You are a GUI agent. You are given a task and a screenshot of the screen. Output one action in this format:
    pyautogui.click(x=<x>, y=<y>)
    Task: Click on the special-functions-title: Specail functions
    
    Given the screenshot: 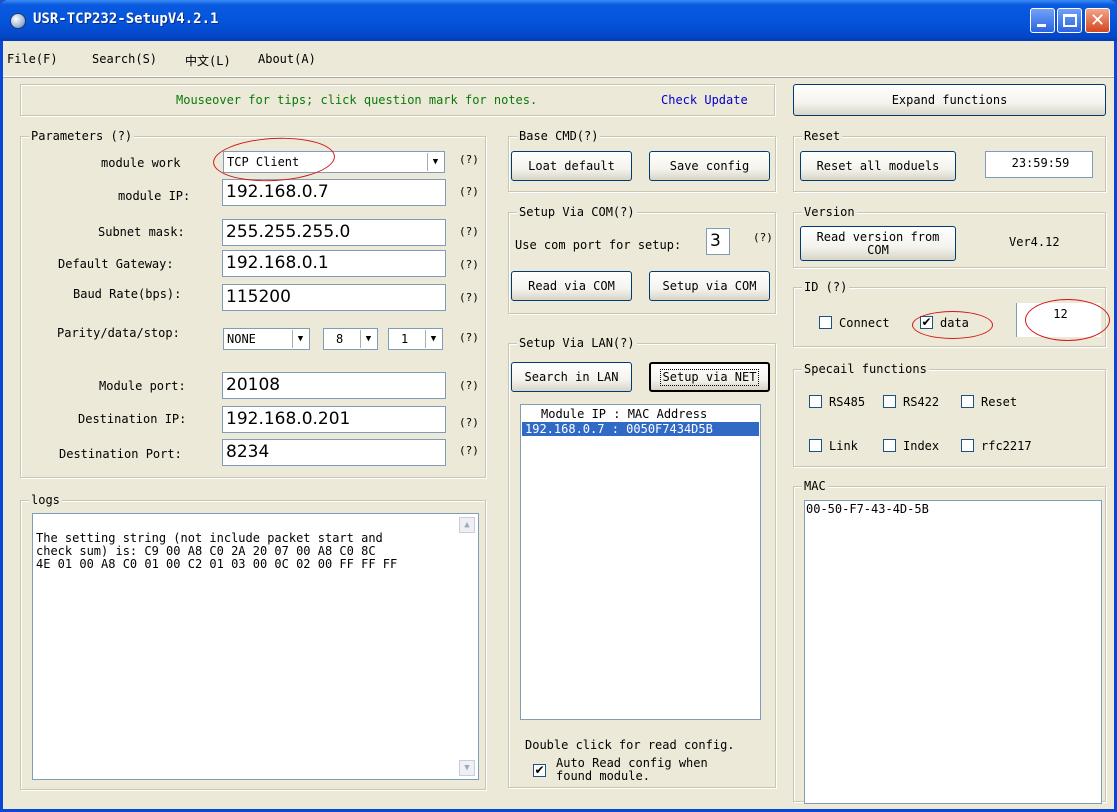 What is the action you would take?
    pyautogui.click(x=865, y=369)
    